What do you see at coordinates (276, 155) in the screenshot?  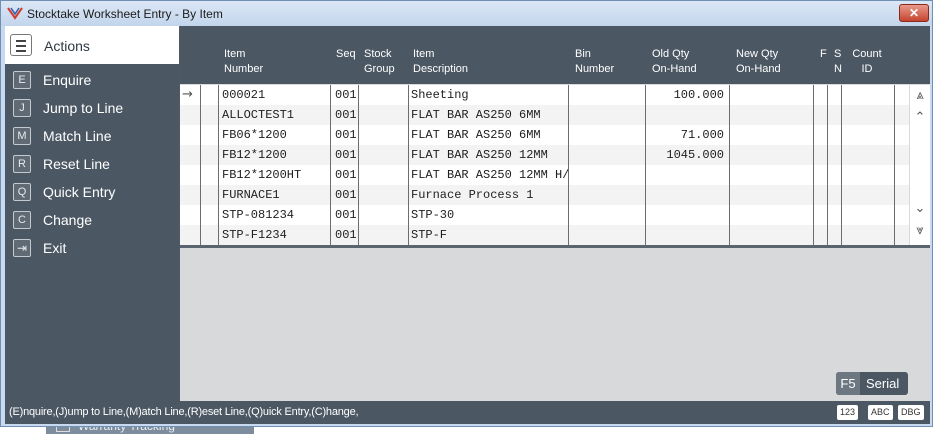 I see `cell-item-number: FB12*1200` at bounding box center [276, 155].